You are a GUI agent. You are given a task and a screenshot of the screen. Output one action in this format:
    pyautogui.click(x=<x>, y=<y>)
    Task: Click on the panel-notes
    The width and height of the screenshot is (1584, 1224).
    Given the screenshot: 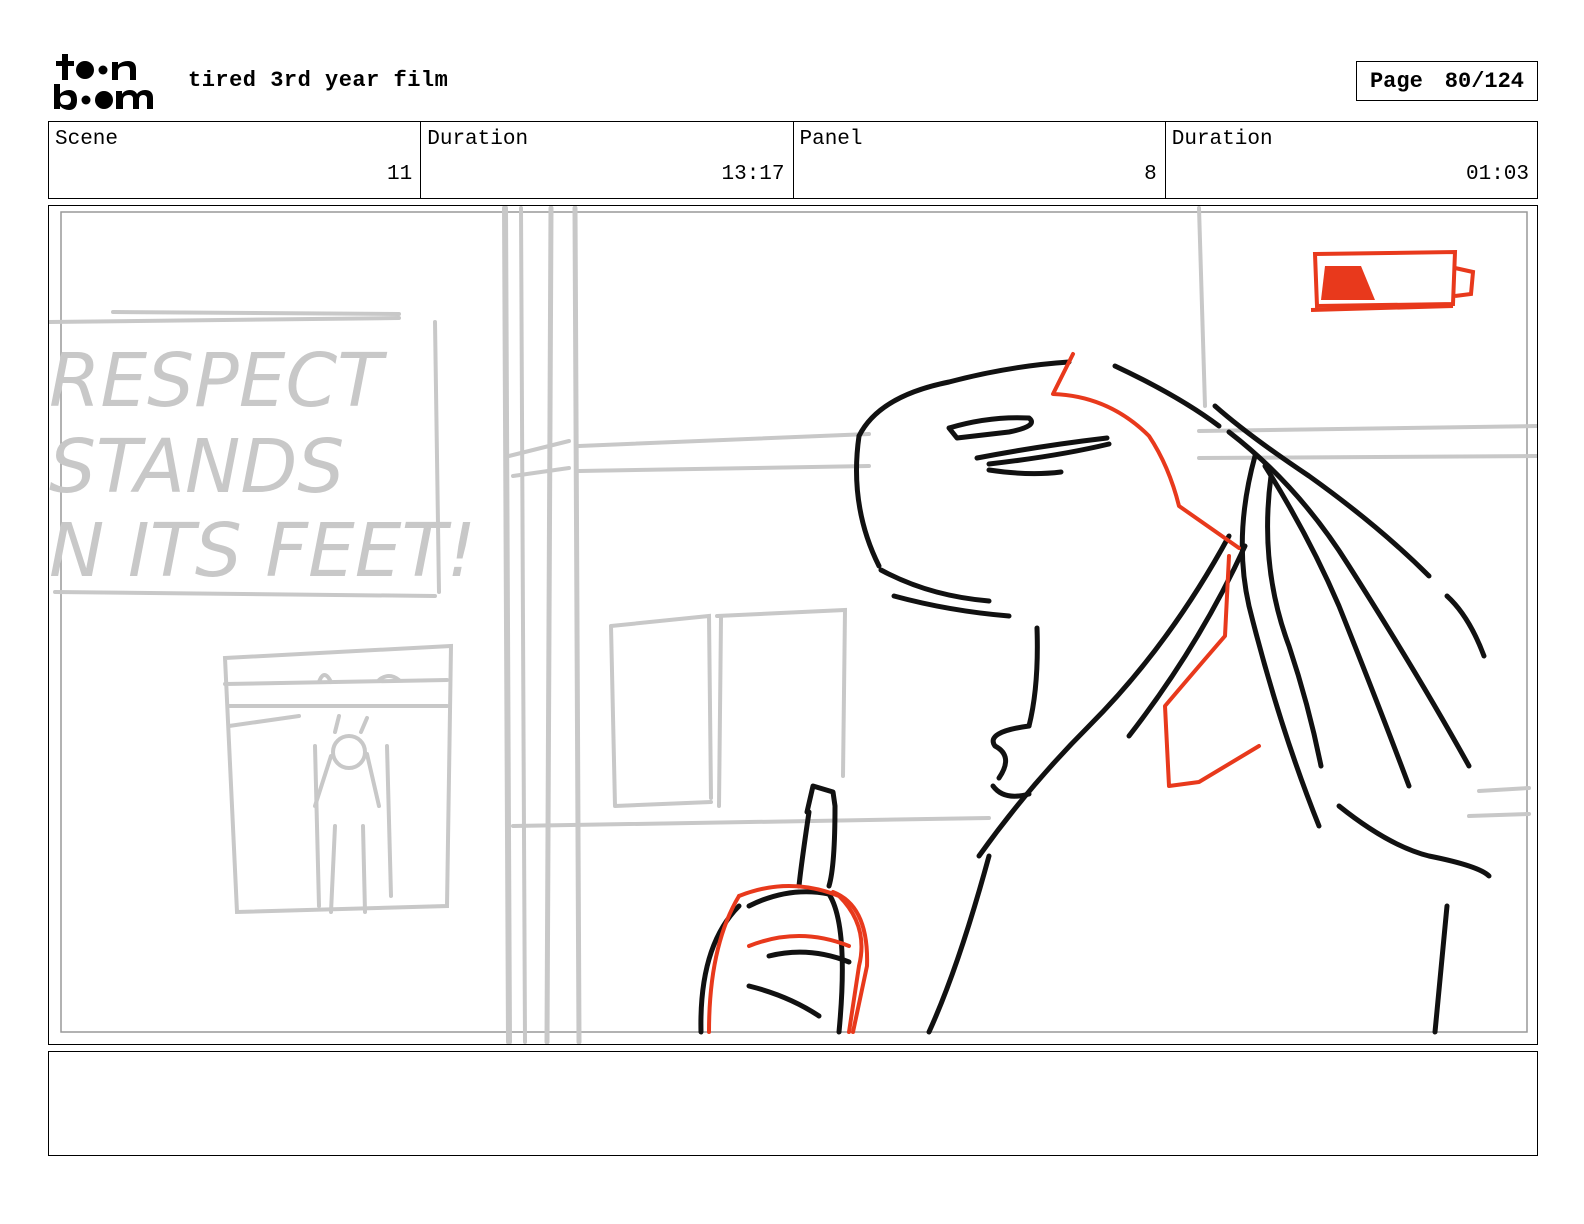 What is the action you would take?
    pyautogui.click(x=793, y=1103)
    